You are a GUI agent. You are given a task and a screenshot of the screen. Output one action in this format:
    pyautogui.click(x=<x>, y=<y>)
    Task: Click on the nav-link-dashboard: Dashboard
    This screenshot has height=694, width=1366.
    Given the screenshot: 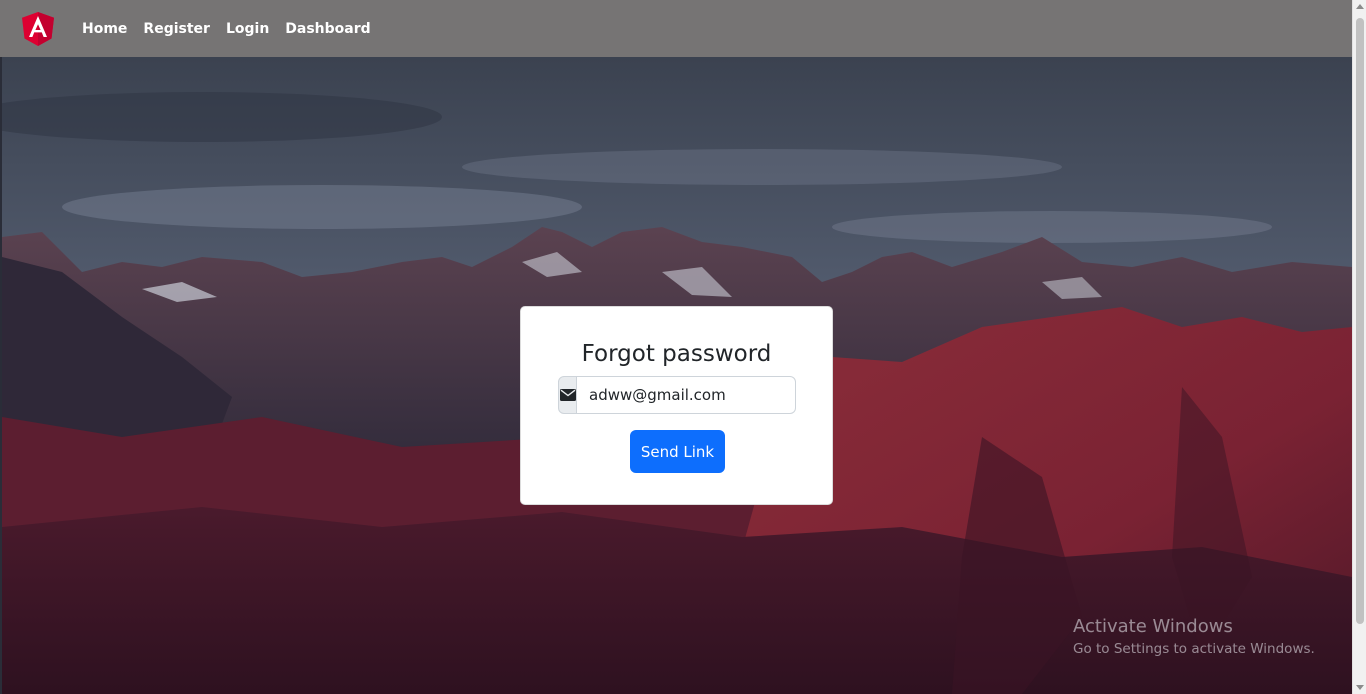 What is the action you would take?
    pyautogui.click(x=327, y=29)
    